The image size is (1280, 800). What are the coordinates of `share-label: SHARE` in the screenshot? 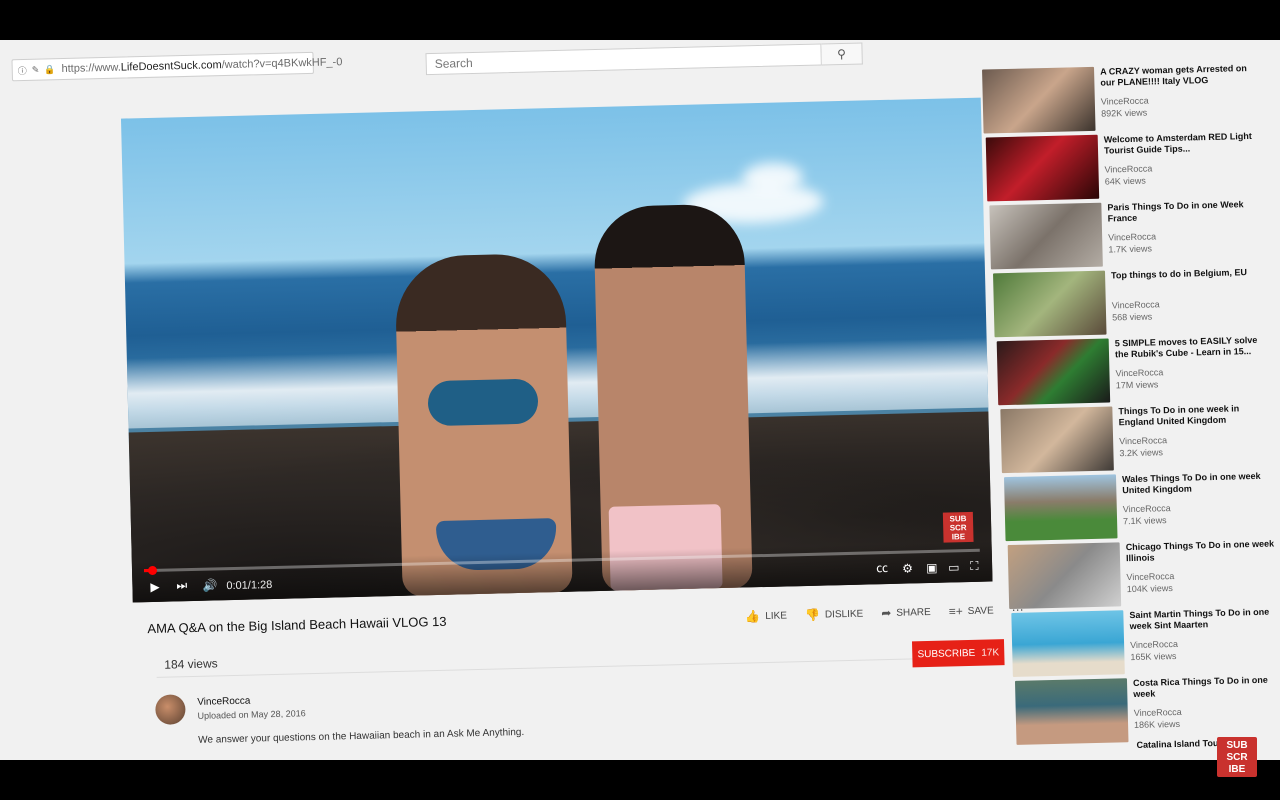 It's located at (913, 612).